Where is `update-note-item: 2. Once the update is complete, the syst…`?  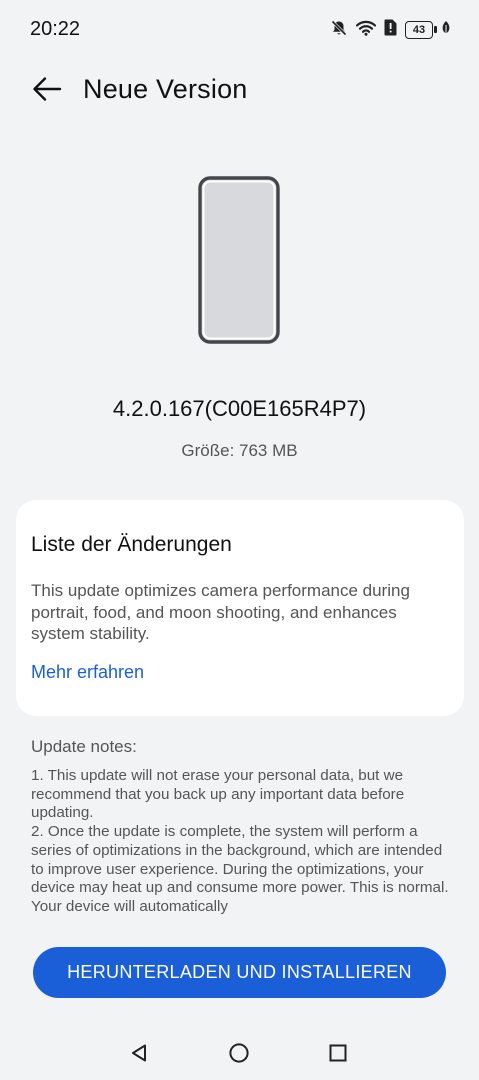 update-note-item: 2. Once the update is complete, the syst… is located at coordinates (240, 869).